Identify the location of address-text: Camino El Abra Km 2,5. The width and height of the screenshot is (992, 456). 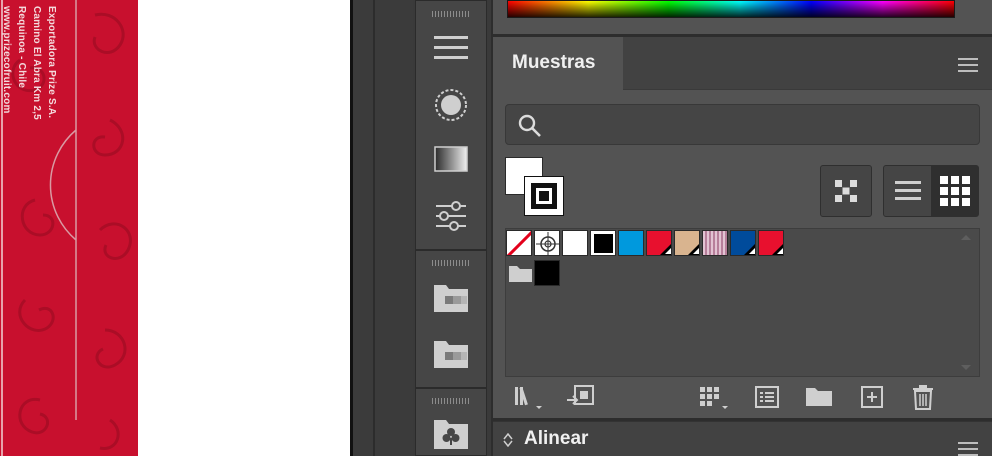
(36, 63).